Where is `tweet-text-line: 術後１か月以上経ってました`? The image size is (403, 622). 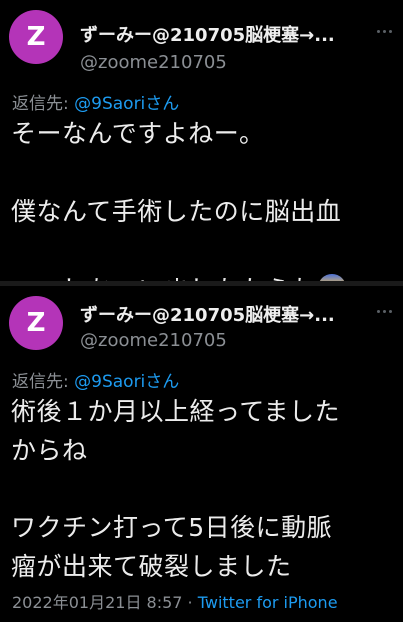 tweet-text-line: 術後１か月以上経ってました is located at coordinates (176, 411).